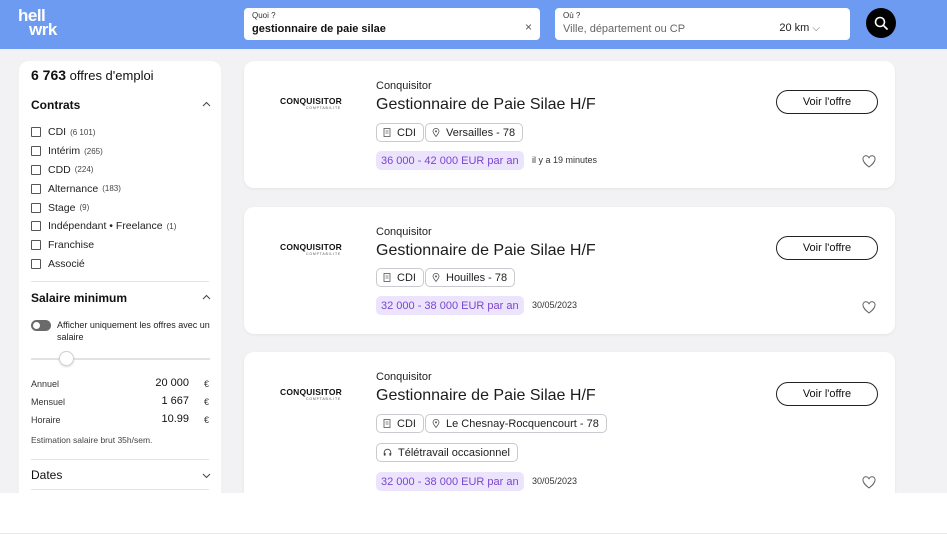 This screenshot has height=536, width=947. I want to click on location-tag: Houilles - 78, so click(470, 277).